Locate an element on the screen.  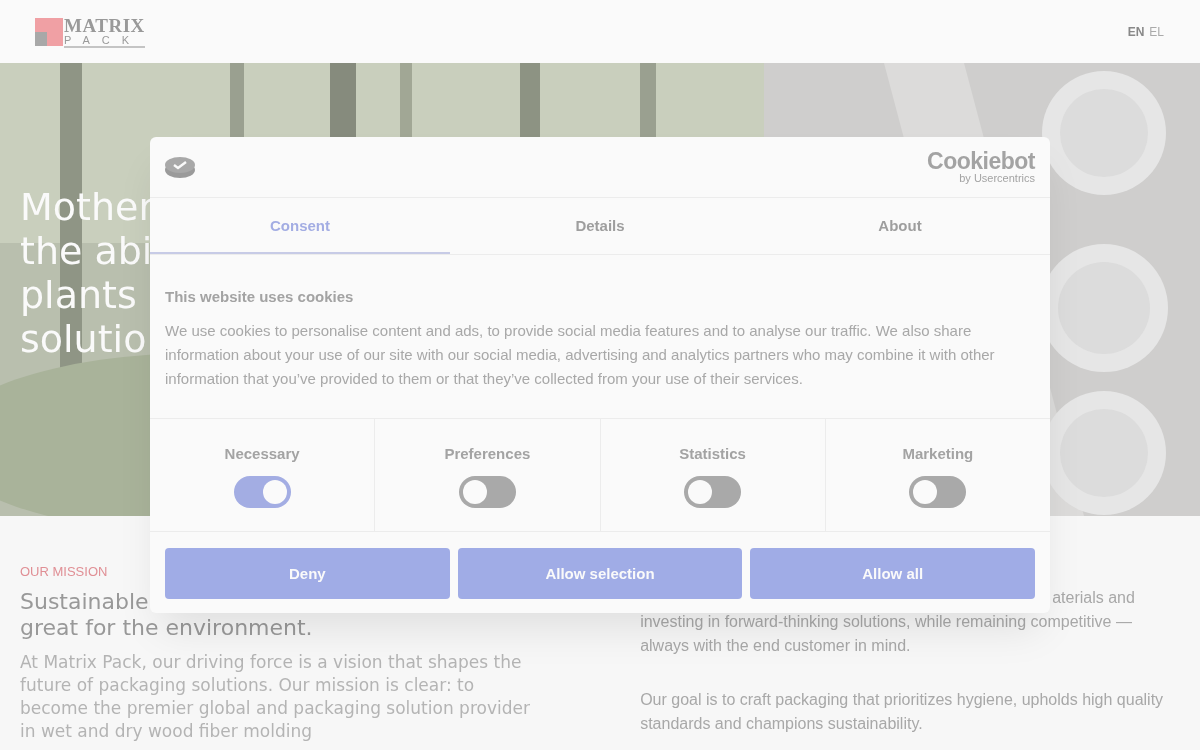
paragraph: At Matrix Pack, our driving force is a vision that shapes the future of packaging solutions. Our mission is clear: to become the premier global and packaging solution provider in wet and dry wood fiber molding is located at coordinates (275, 697).